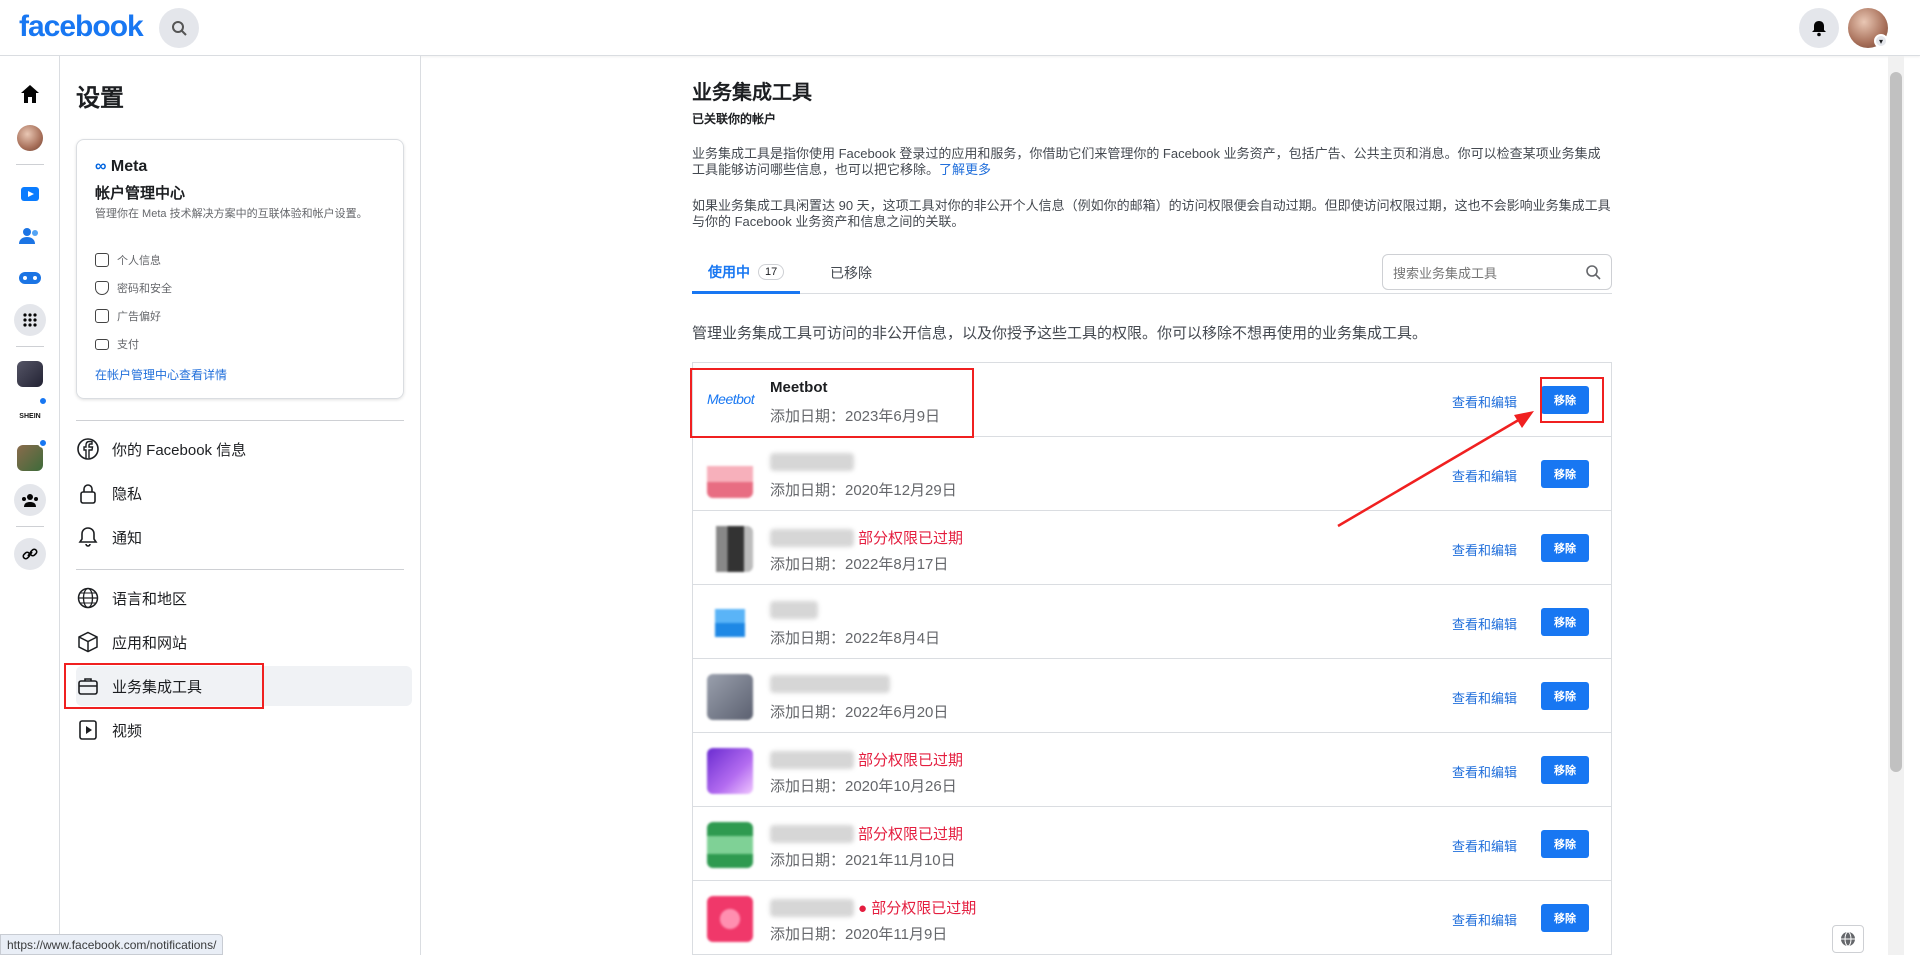  I want to click on learn-more-link: 了解更多, so click(965, 169).